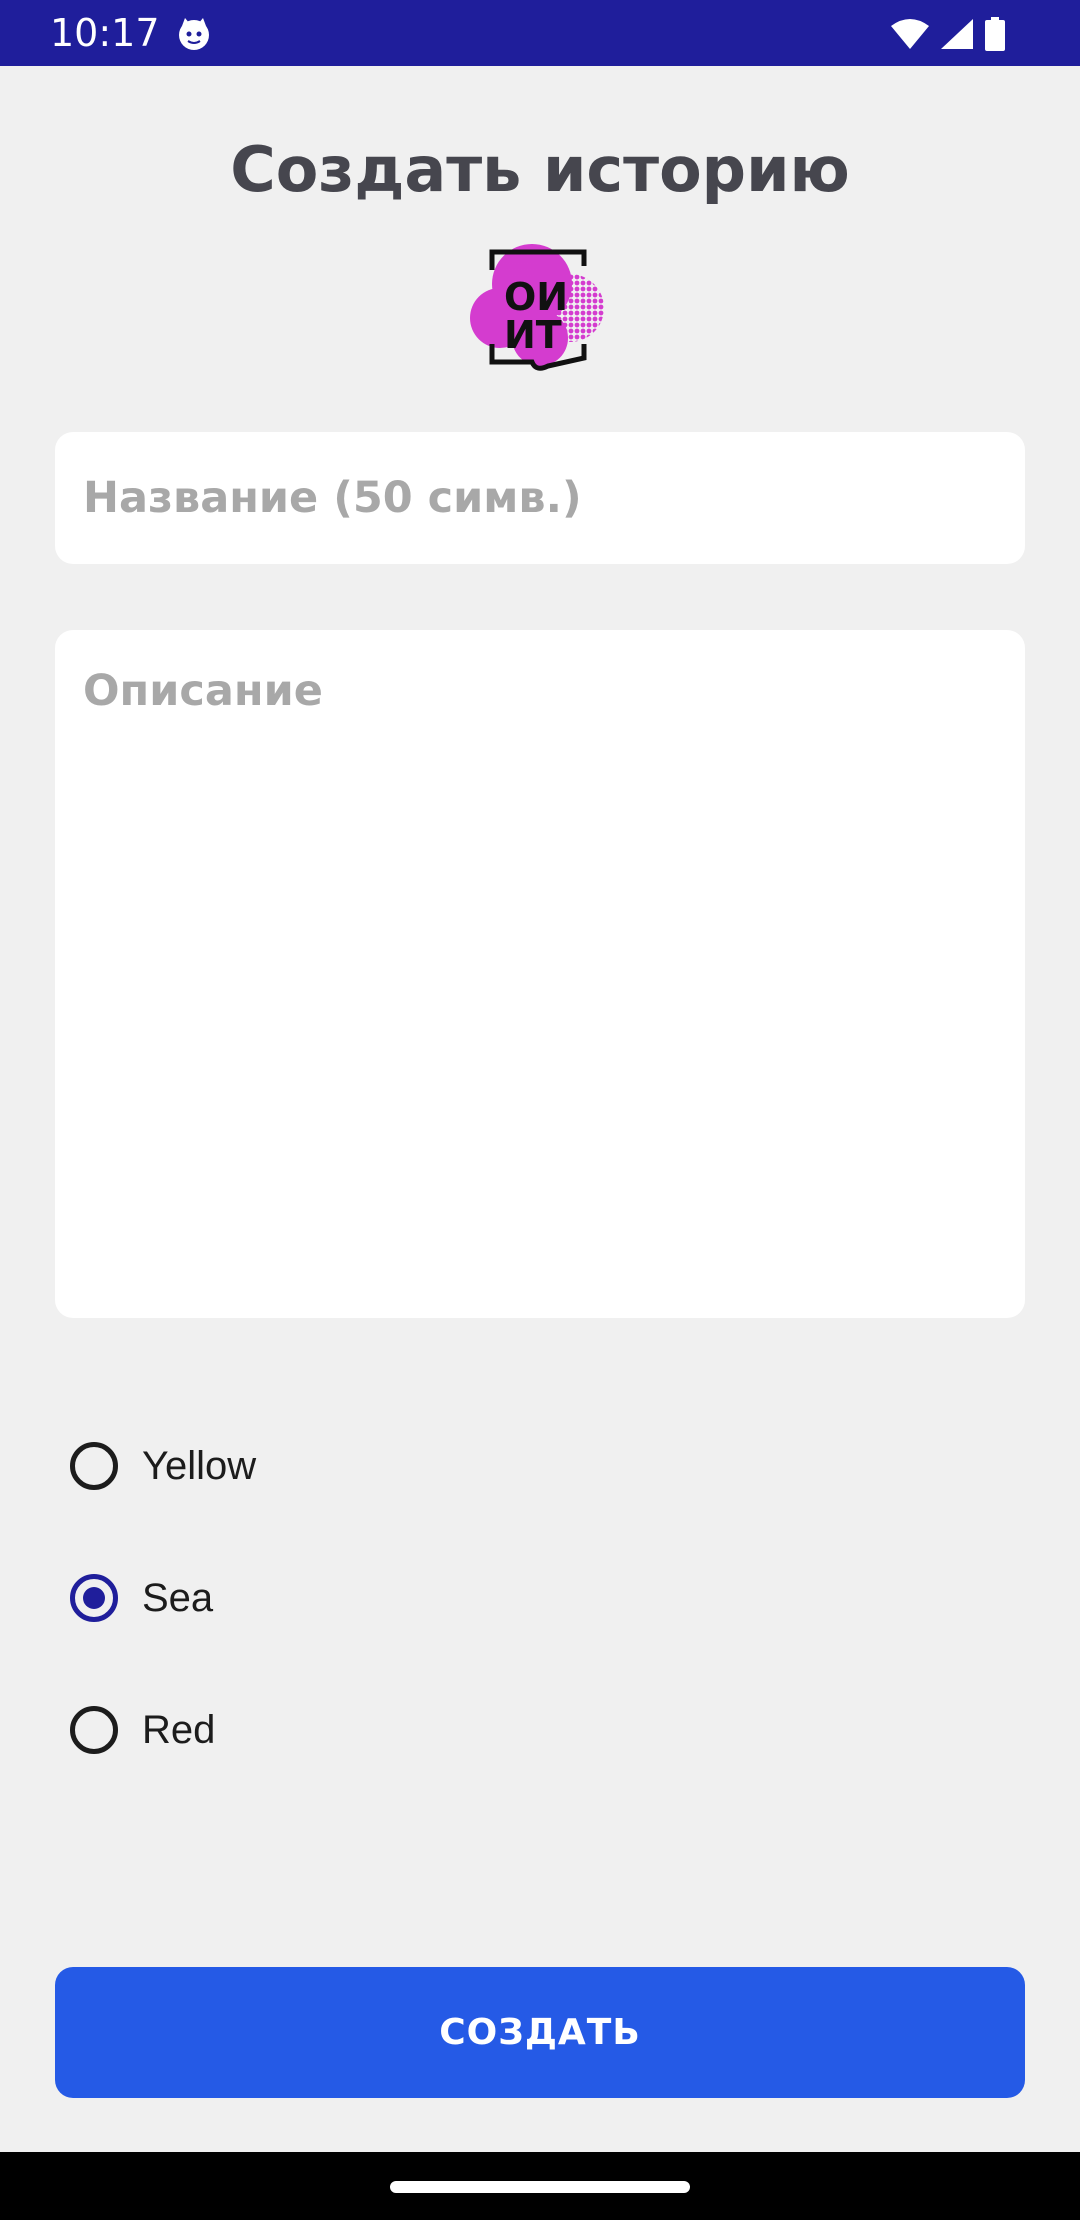 The image size is (1080, 2220). Describe the element at coordinates (194, 34) in the screenshot. I see `cat-app-icon` at that location.